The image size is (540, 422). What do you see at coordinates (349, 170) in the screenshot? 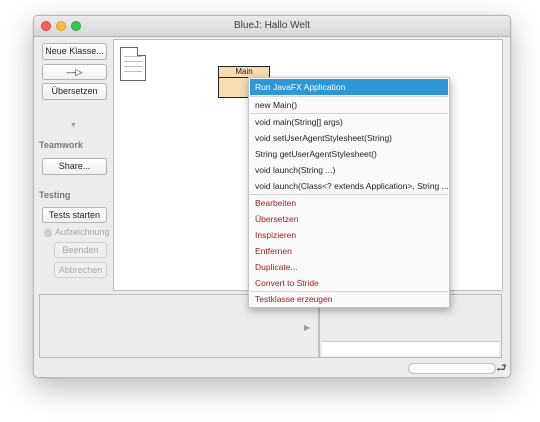
I see `menu-item-launch-string: void launch(String ...)` at bounding box center [349, 170].